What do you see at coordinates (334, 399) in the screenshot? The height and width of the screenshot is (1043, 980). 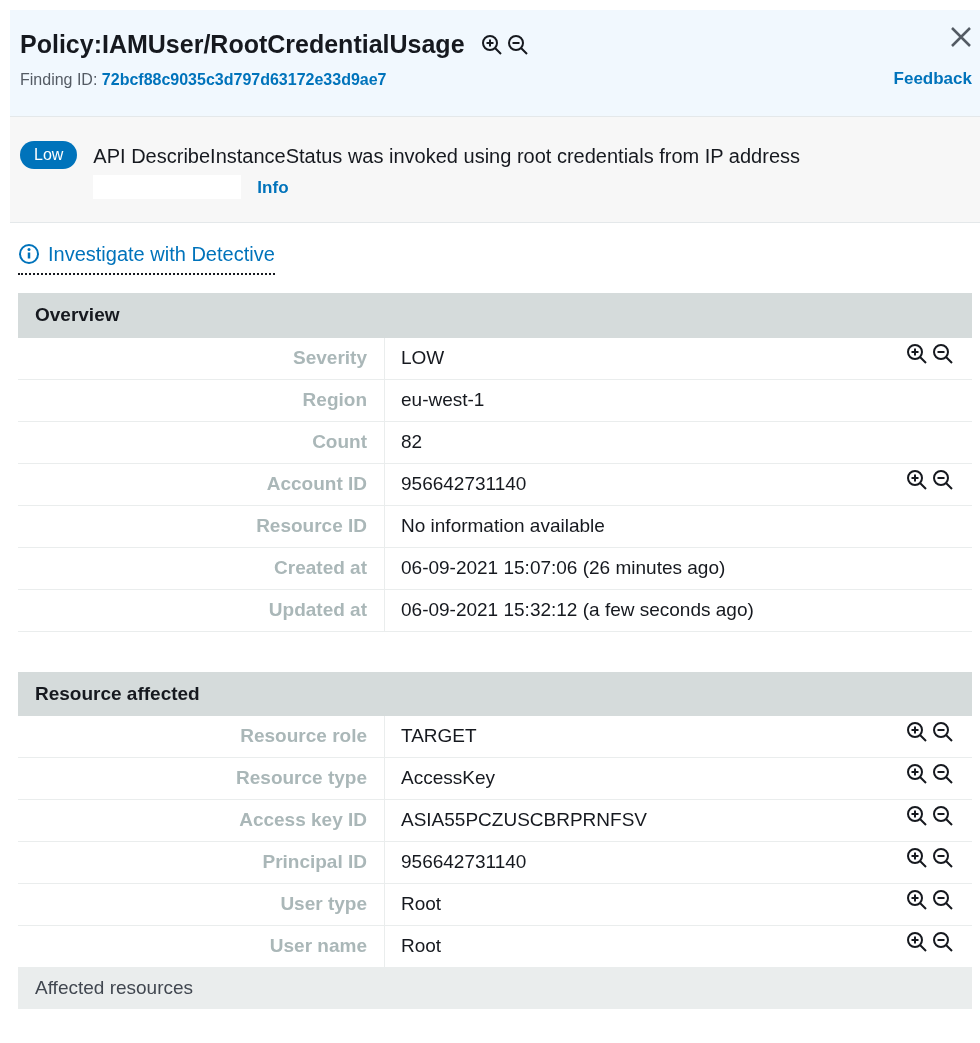 I see `field-label: Region` at bounding box center [334, 399].